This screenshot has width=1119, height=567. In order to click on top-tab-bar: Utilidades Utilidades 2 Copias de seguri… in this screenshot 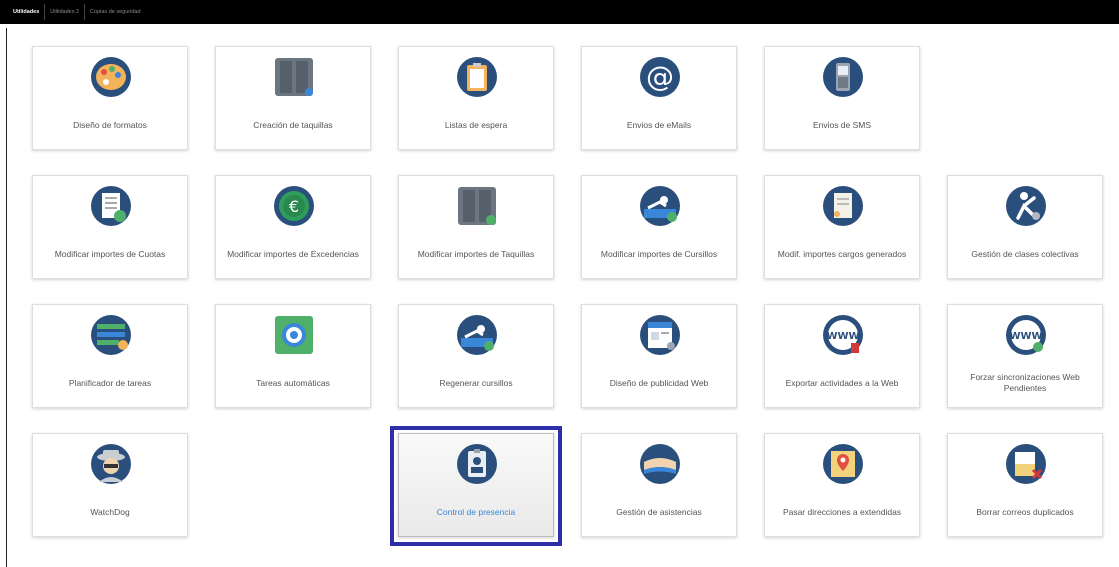, I will do `click(559, 12)`.